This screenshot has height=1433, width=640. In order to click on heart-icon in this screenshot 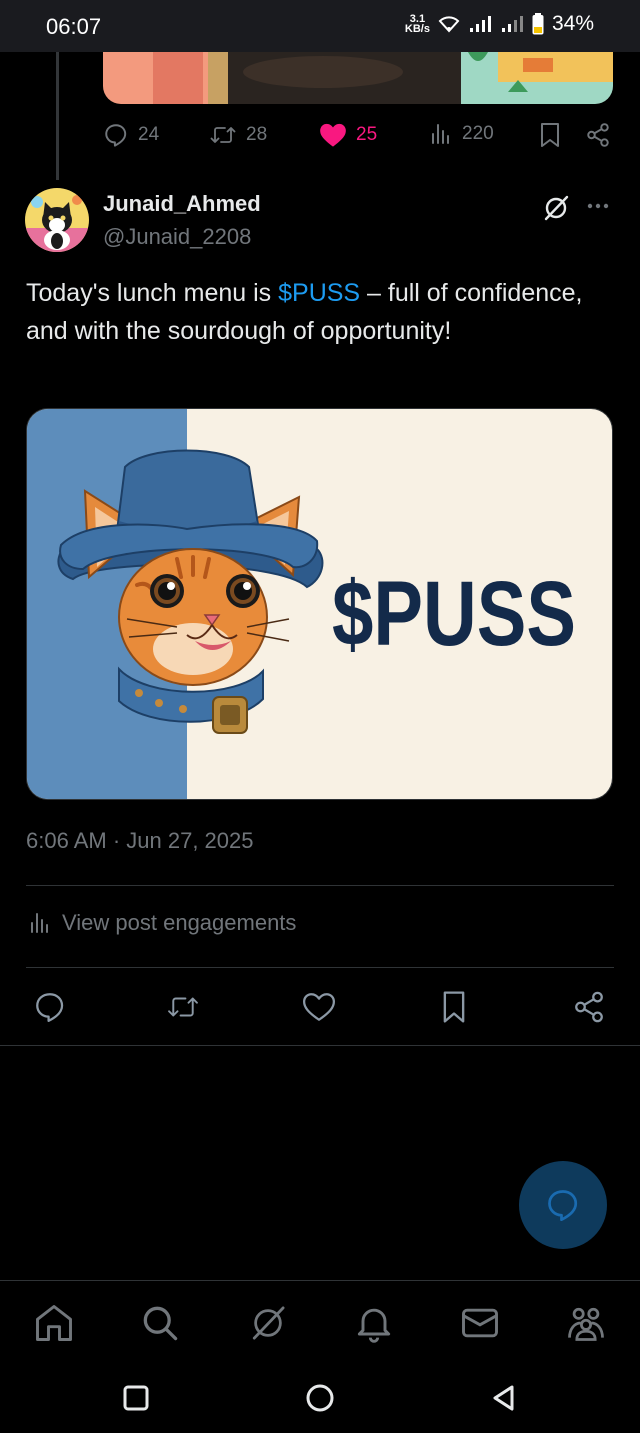, I will do `click(319, 1007)`.